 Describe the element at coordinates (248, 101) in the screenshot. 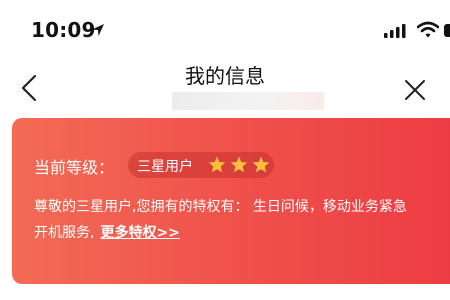

I see `redacted-subtitle` at that location.